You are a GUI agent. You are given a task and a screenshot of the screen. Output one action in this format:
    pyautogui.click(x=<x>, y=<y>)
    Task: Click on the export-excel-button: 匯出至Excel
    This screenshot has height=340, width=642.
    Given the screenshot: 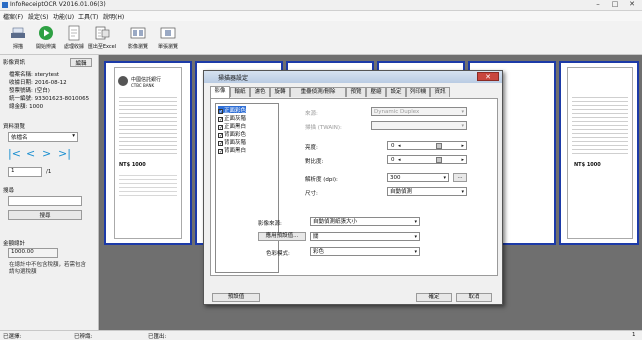 What is the action you would take?
    pyautogui.click(x=102, y=38)
    